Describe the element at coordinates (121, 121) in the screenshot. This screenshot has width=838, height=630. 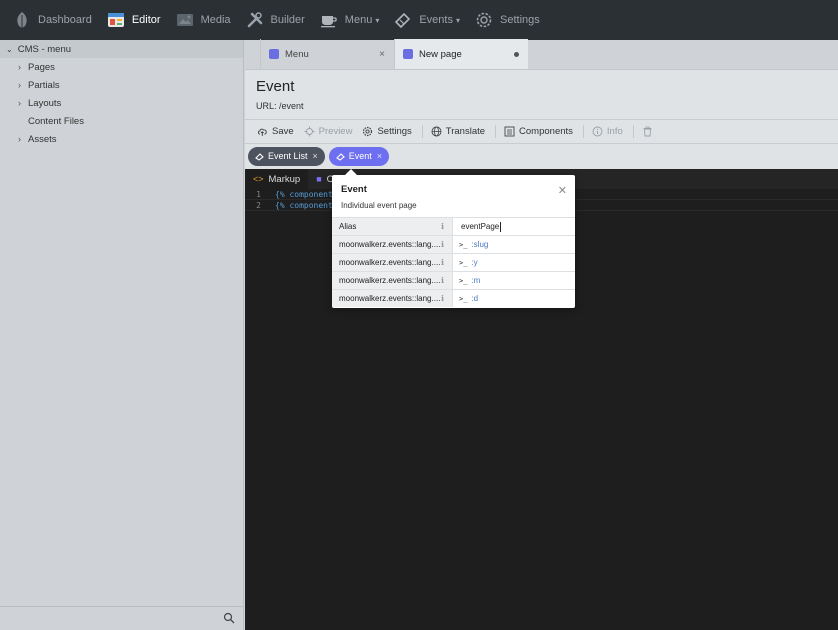
I see `sidebar-item-content-files: Content Files` at that location.